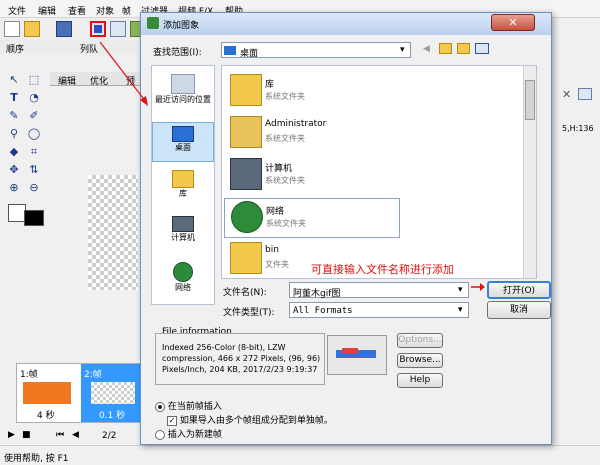 This screenshot has height=465, width=600. I want to click on crop-icon: ◔, so click(34, 98).